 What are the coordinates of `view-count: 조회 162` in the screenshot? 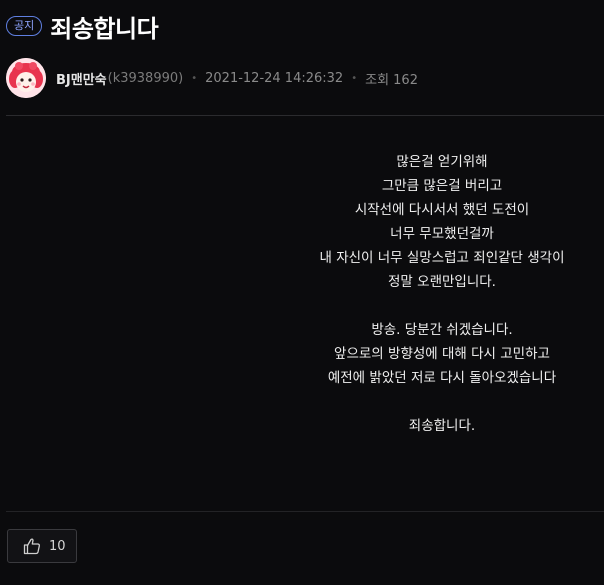 It's located at (391, 80).